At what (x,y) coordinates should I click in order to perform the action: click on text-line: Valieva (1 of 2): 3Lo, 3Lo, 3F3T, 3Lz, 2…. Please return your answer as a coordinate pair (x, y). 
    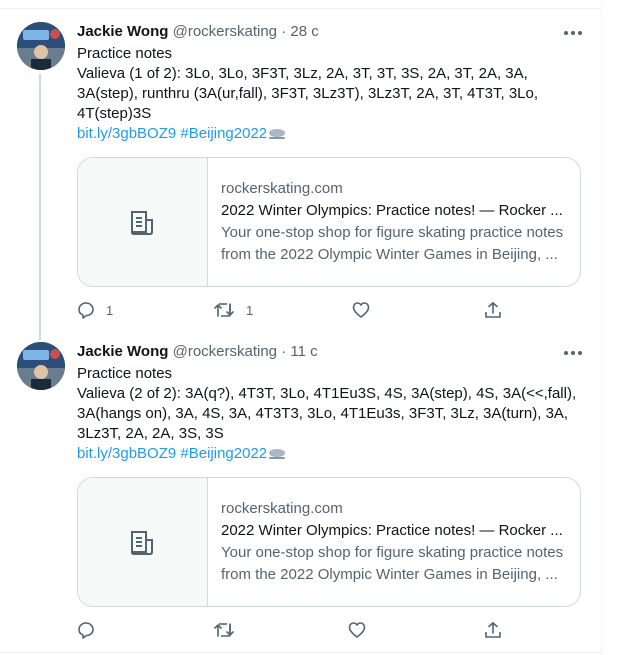
    Looking at the image, I should click on (302, 73).